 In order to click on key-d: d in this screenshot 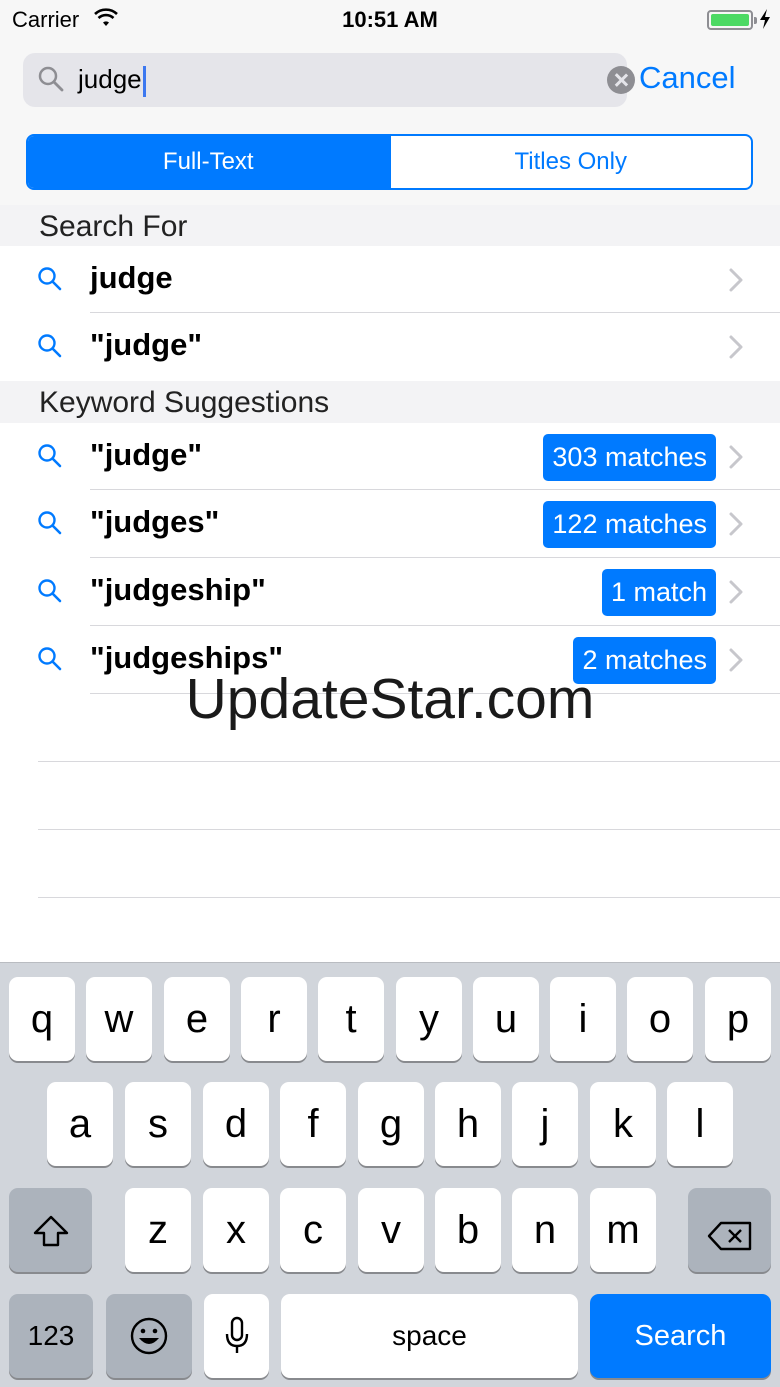, I will do `click(236, 1124)`.